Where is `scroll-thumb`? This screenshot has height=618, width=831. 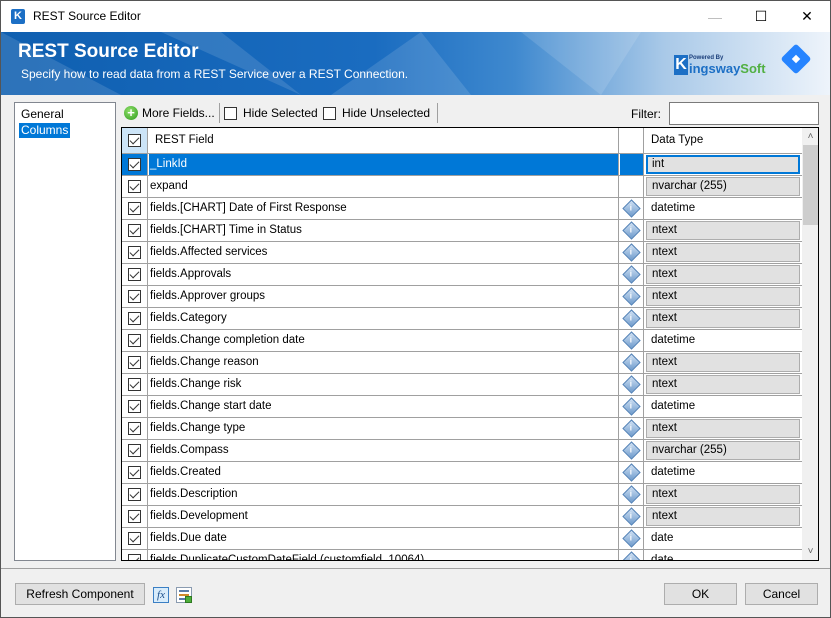 scroll-thumb is located at coordinates (810, 185).